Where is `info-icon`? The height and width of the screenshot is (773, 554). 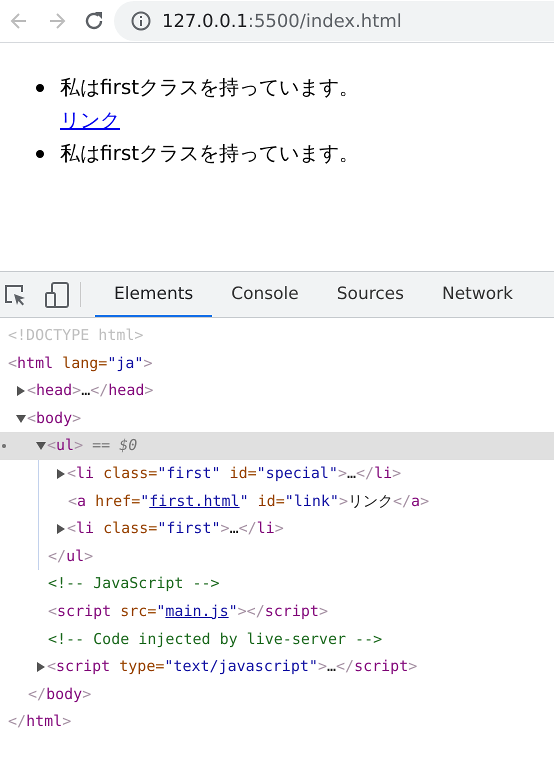
info-icon is located at coordinates (141, 21).